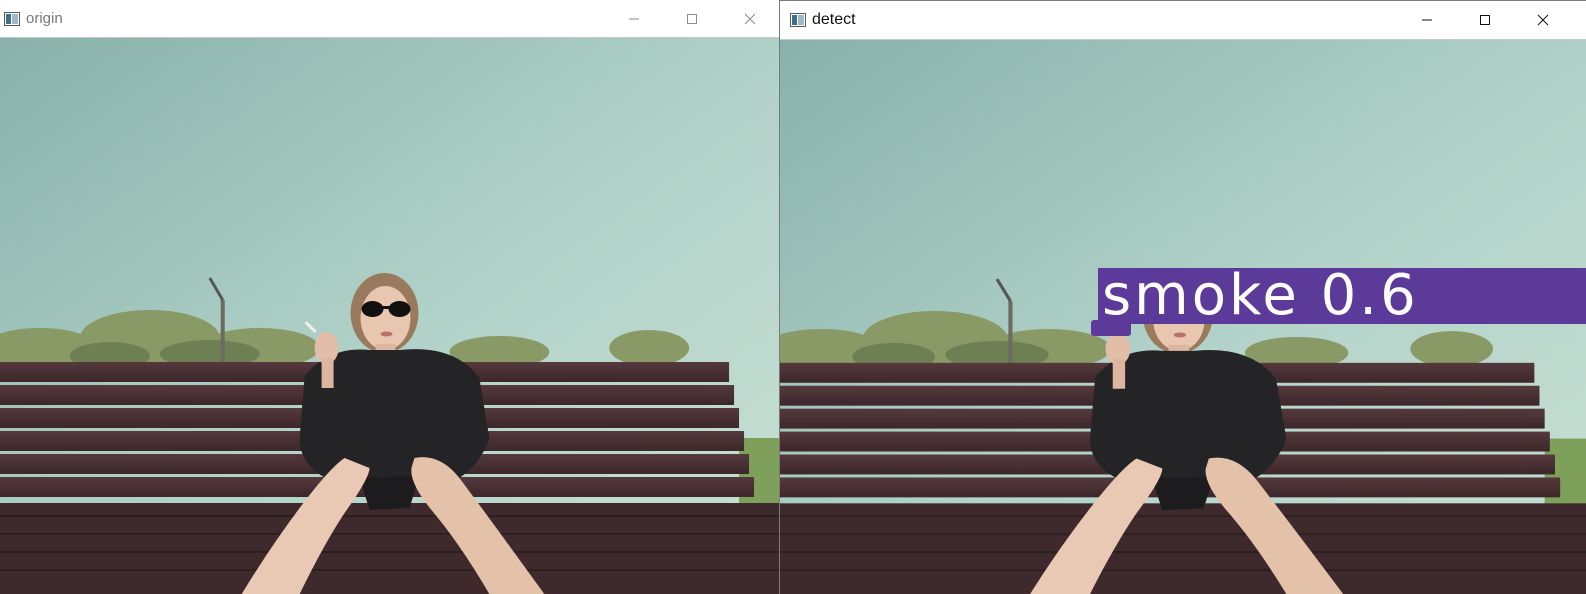  What do you see at coordinates (1183, 20) in the screenshot?
I see `title-bar: detect` at bounding box center [1183, 20].